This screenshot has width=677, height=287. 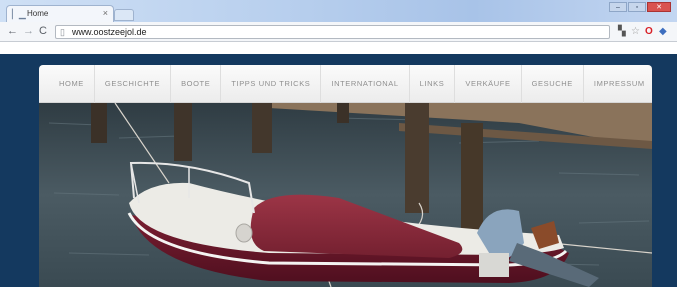 I want to click on tab-close-button: ×, so click(x=105, y=13).